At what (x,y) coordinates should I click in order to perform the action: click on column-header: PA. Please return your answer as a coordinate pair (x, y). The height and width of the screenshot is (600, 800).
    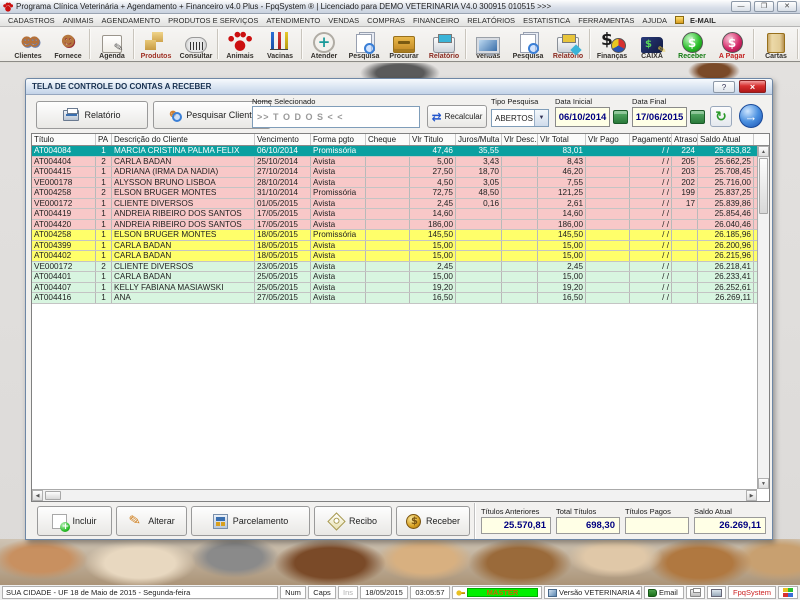
    Looking at the image, I should click on (104, 139).